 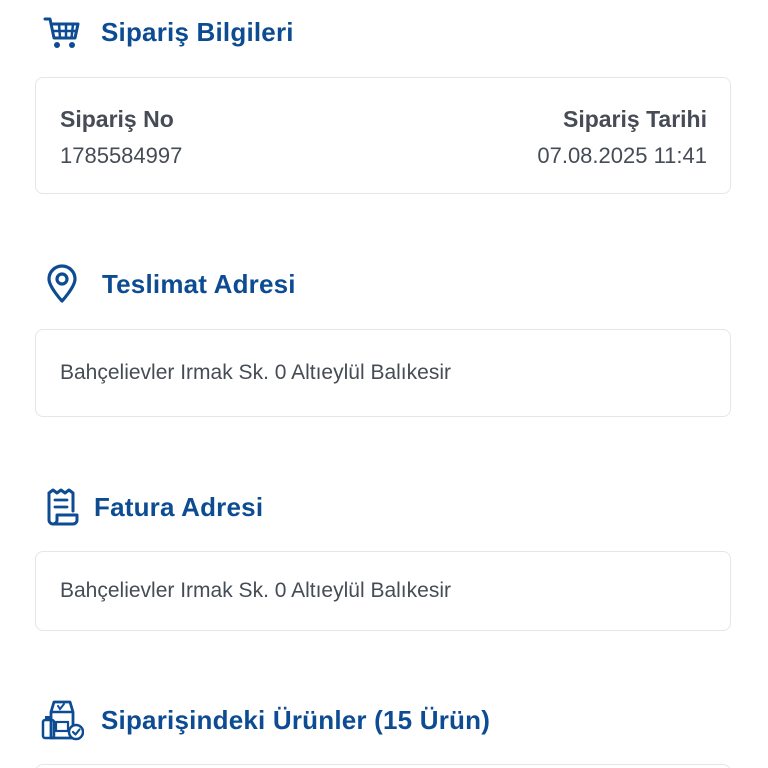 What do you see at coordinates (62, 284) in the screenshot?
I see `location-pin-icon` at bounding box center [62, 284].